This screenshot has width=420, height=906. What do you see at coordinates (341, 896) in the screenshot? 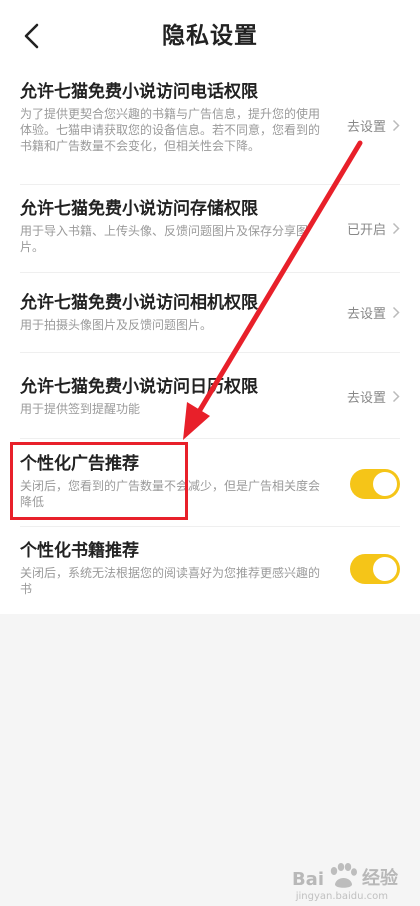
I see `watermark-url: jingyan.baidu.com` at bounding box center [341, 896].